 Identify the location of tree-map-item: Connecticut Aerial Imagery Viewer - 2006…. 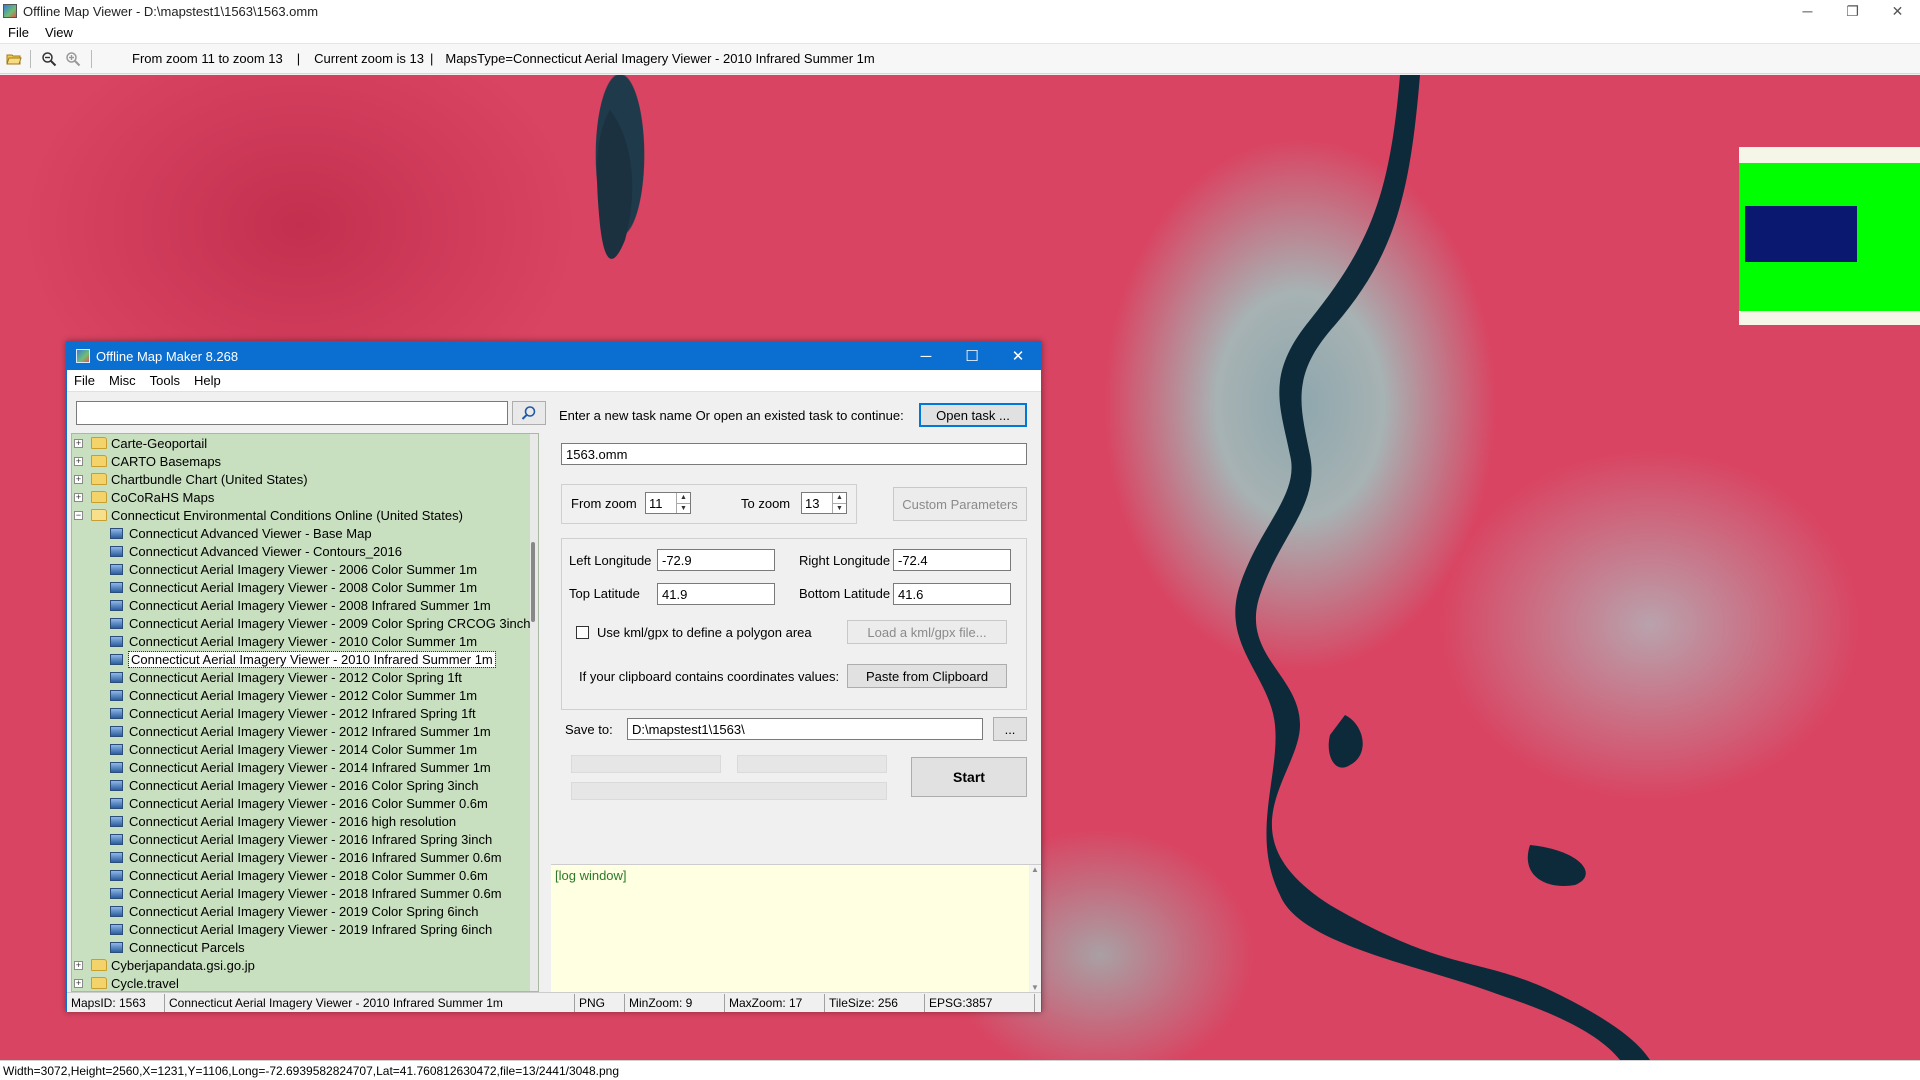
(305, 569).